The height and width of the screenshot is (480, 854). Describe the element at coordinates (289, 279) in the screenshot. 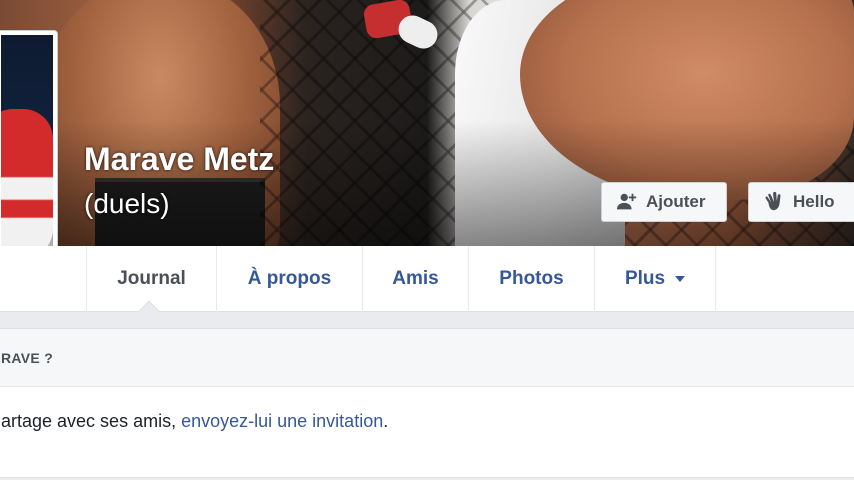

I see `tab-about: À propos` at that location.